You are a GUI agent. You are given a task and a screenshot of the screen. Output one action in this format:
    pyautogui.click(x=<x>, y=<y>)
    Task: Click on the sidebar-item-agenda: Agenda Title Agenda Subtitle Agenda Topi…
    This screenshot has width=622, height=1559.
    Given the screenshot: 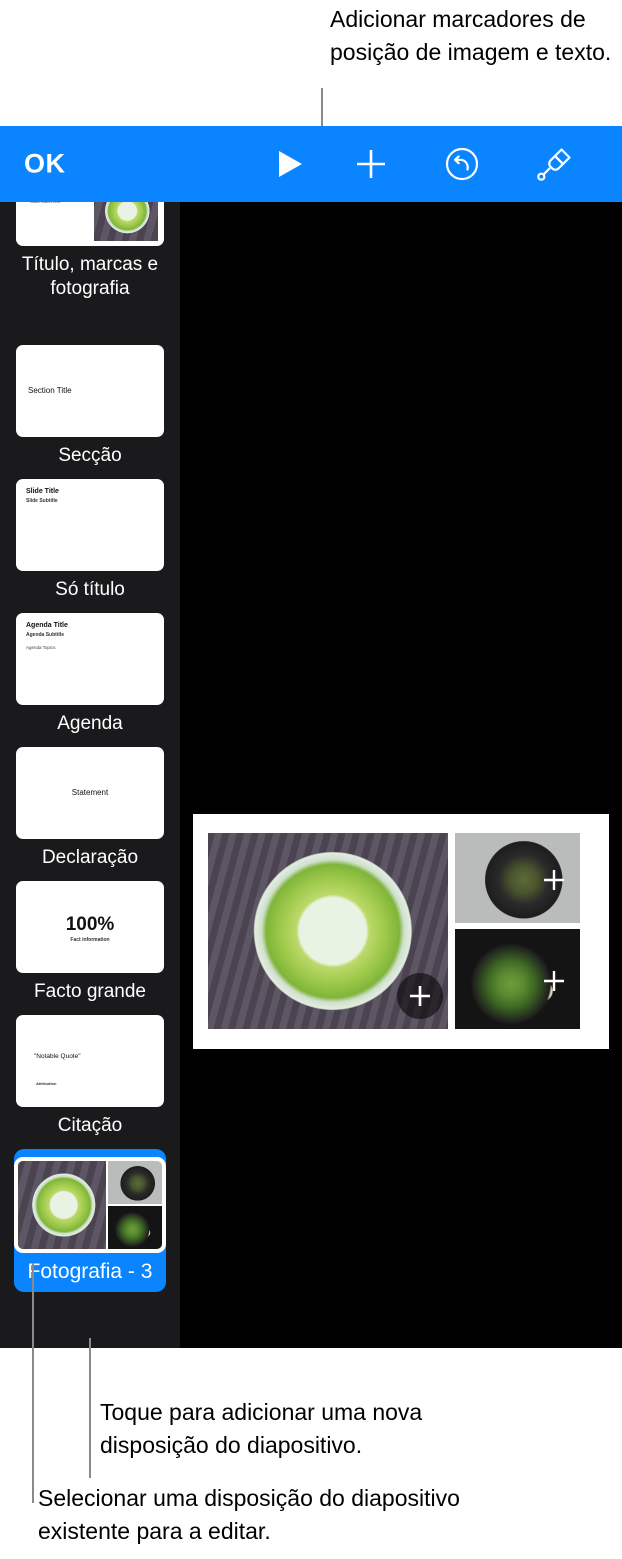 What is the action you would take?
    pyautogui.click(x=90, y=674)
    